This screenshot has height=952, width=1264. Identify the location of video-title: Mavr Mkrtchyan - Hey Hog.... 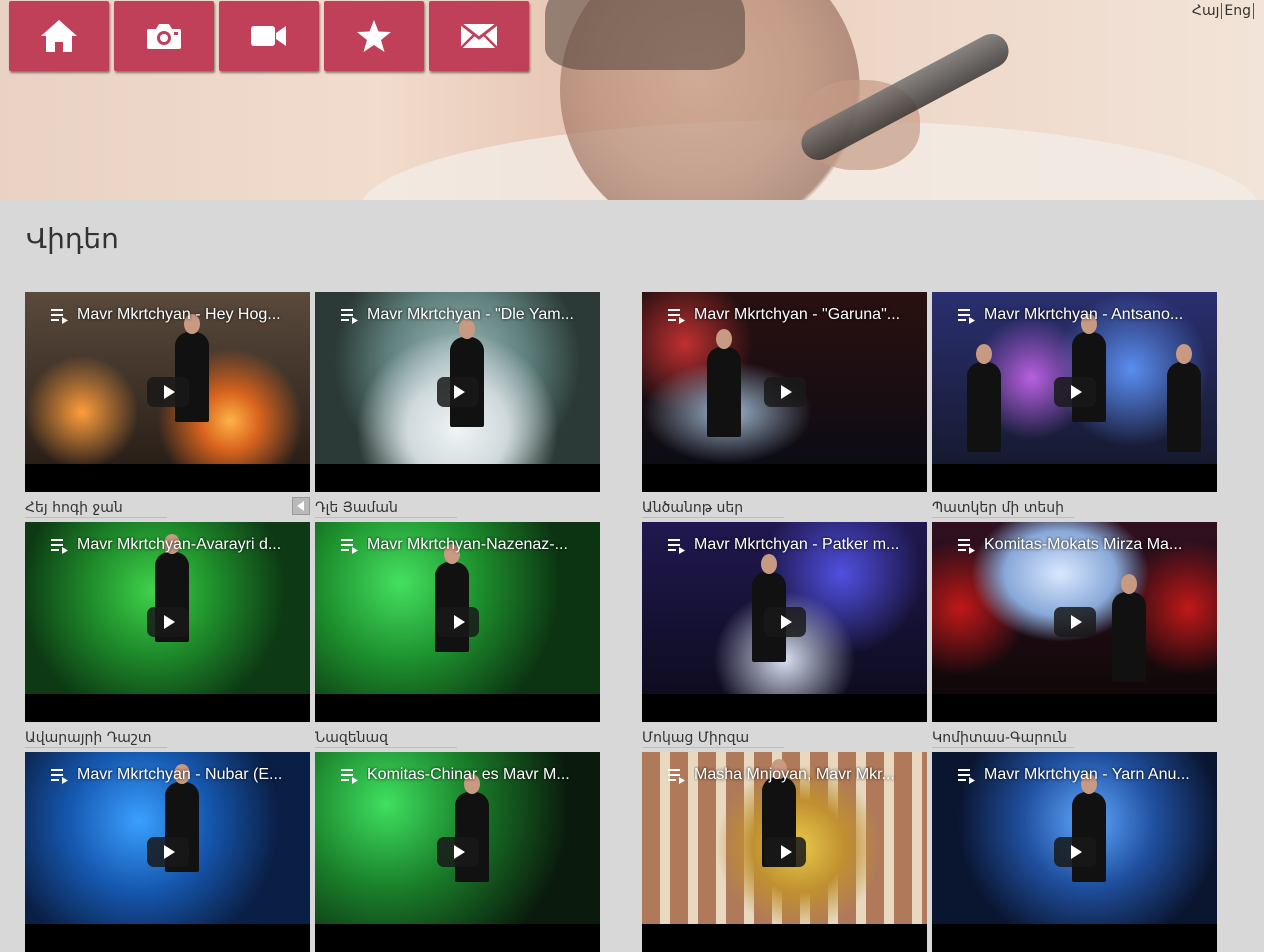
(189, 315).